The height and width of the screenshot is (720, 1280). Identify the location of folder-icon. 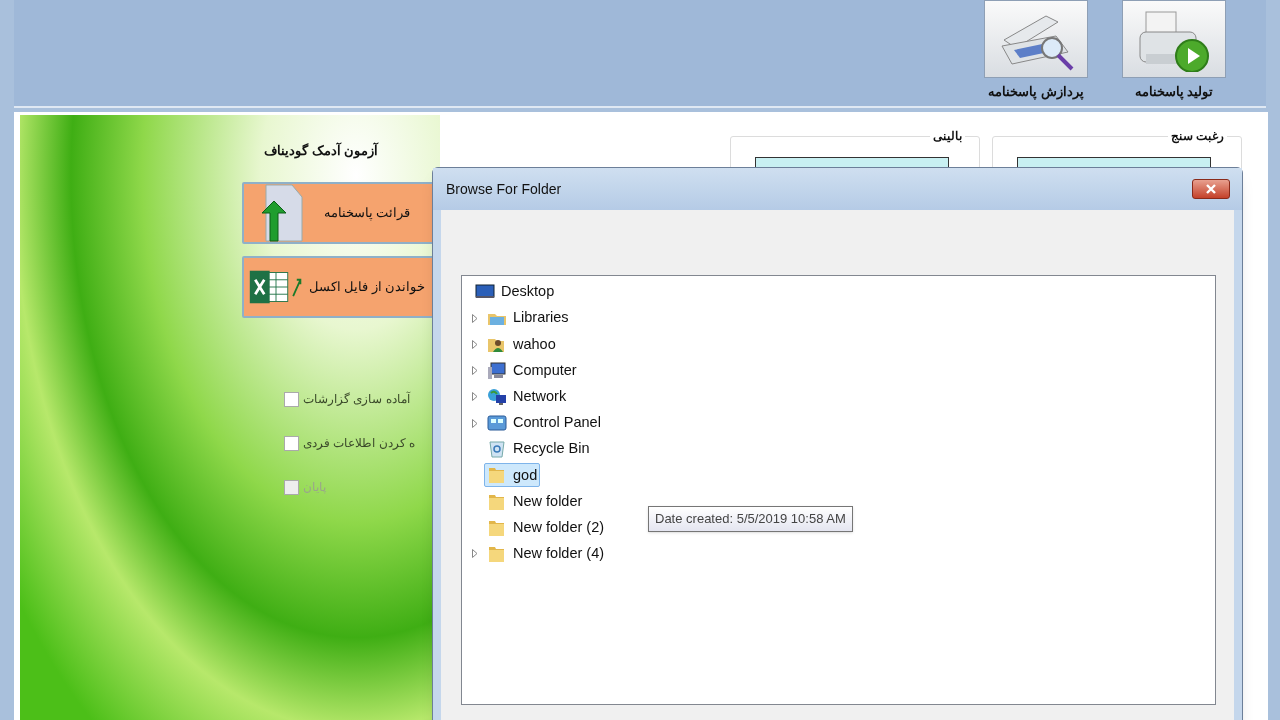
(497, 475).